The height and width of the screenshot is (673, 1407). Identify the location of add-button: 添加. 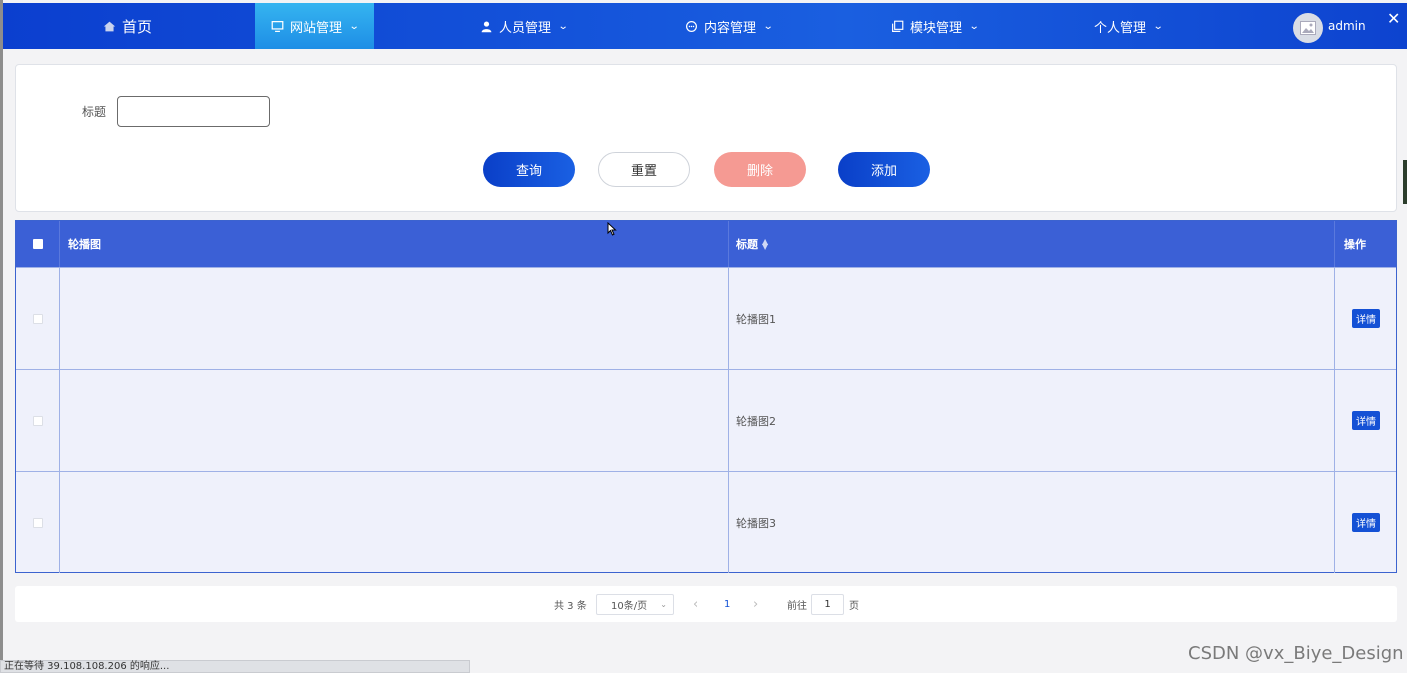
(884, 169).